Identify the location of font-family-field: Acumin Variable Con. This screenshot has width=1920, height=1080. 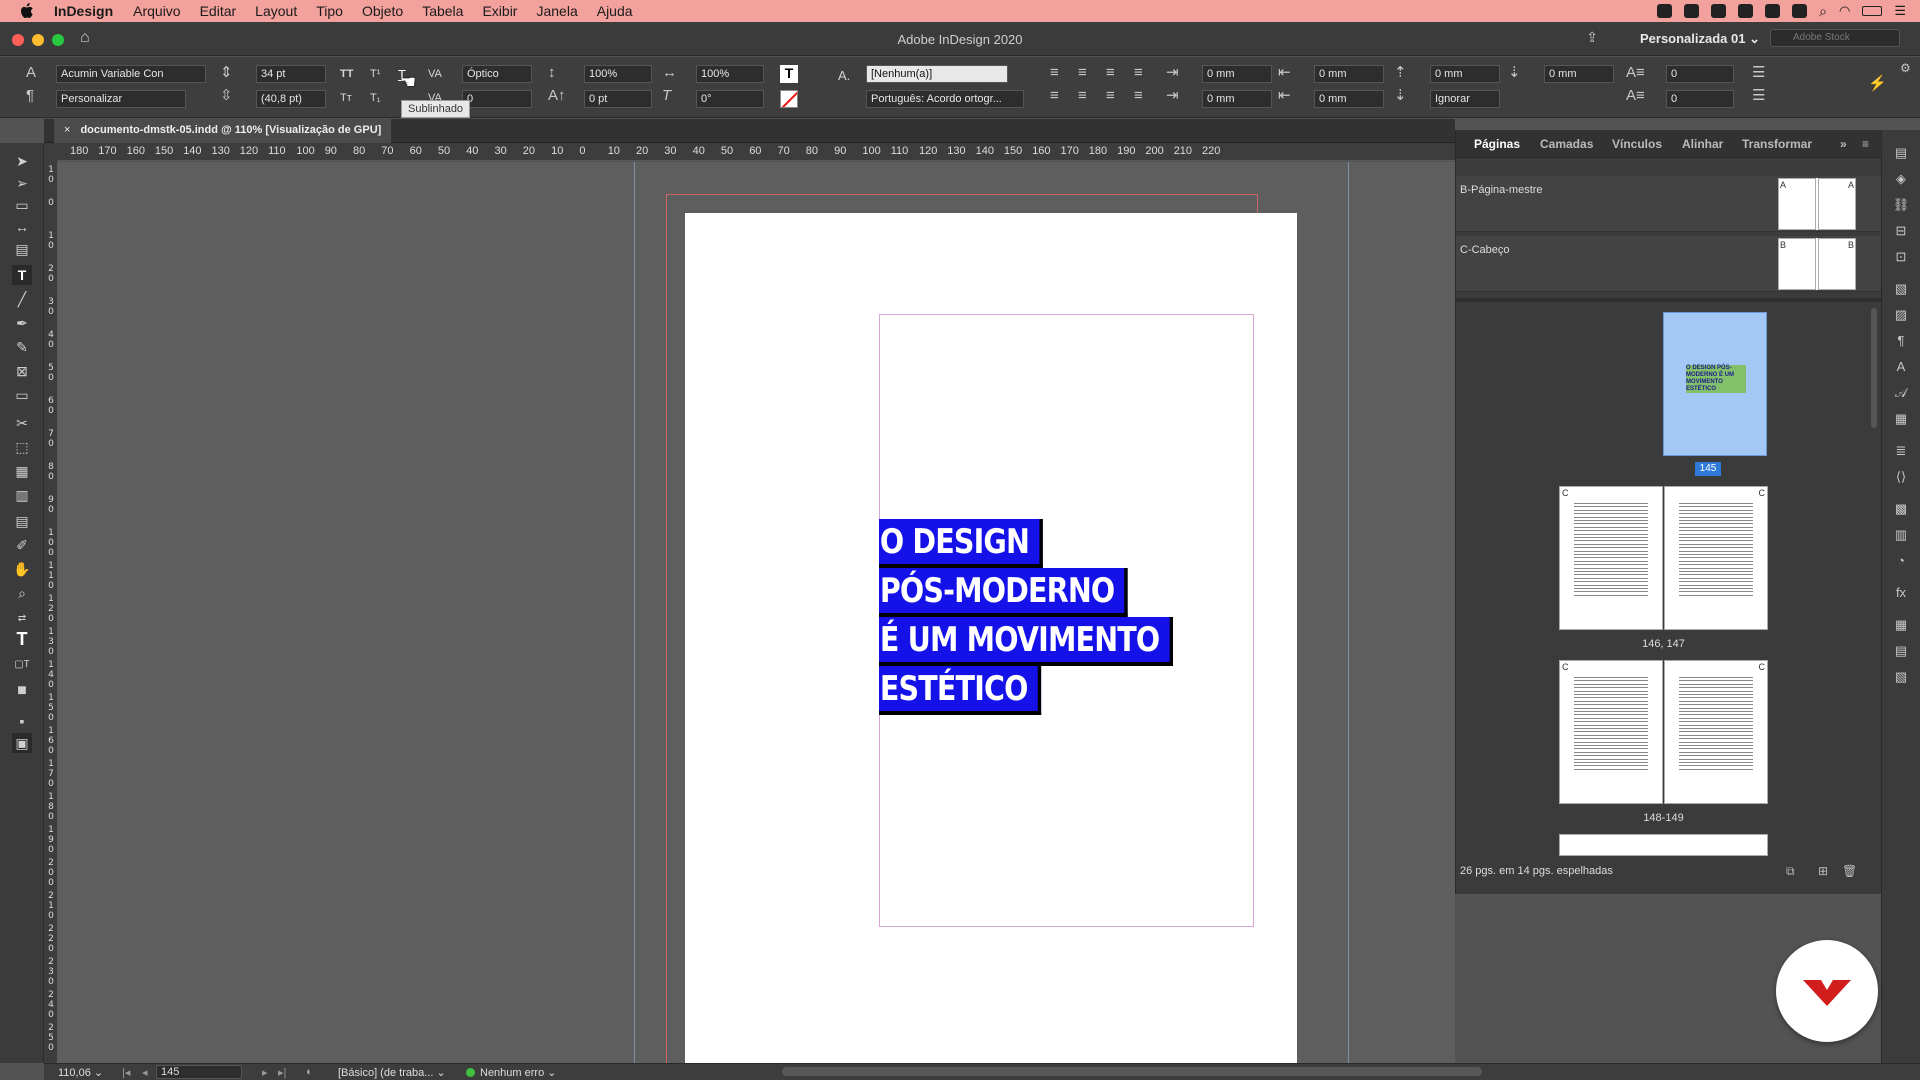
(131, 74).